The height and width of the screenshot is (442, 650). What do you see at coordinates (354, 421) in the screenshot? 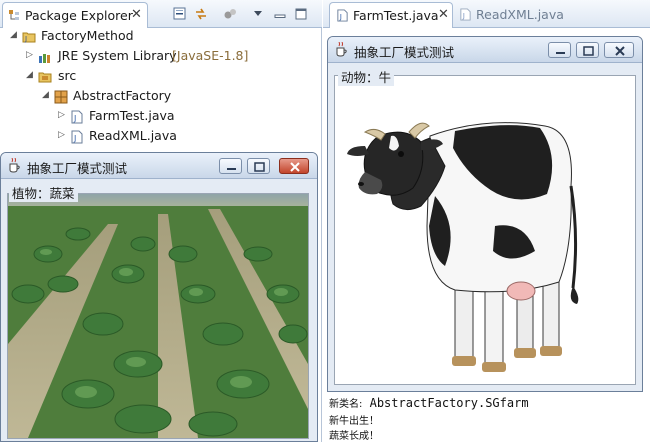
I see `console-line: 新牛出生！` at bounding box center [354, 421].